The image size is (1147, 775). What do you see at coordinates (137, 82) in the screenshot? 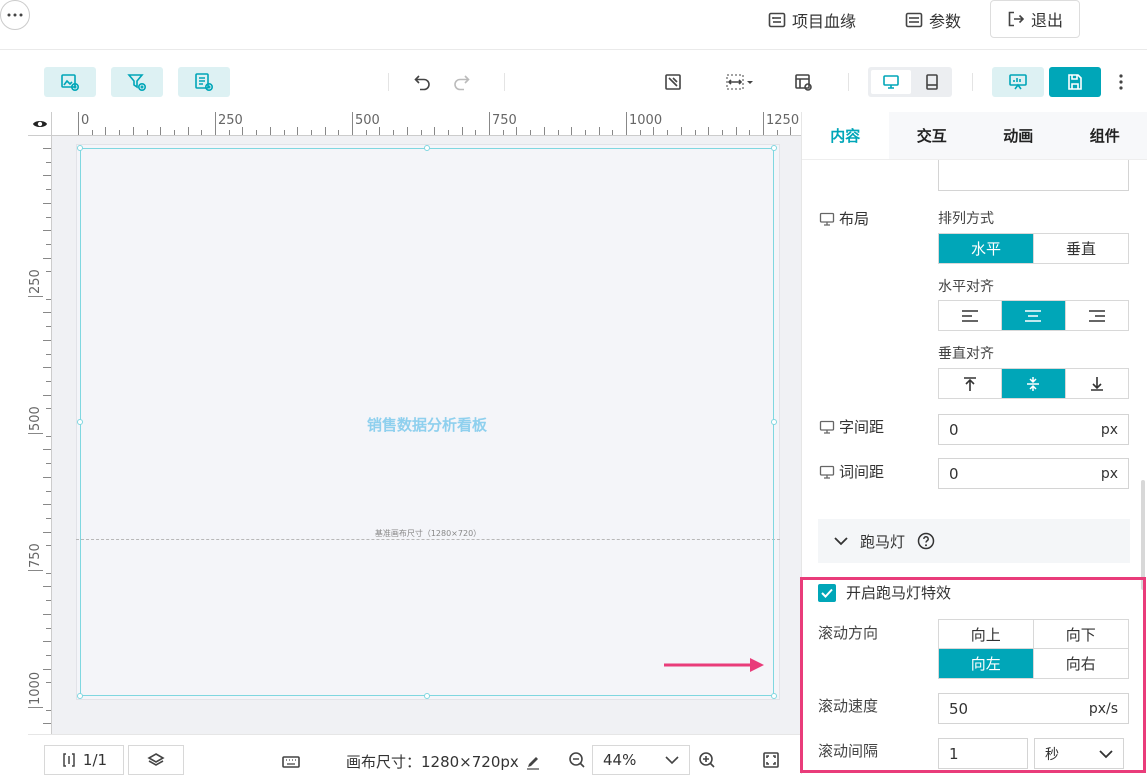
I see `add-filter-button` at bounding box center [137, 82].